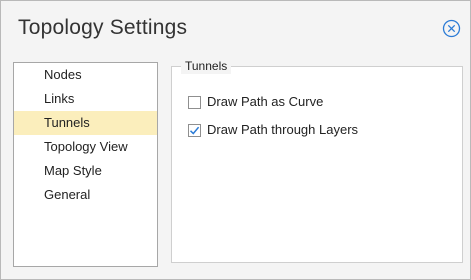 This screenshot has height=280, width=471. What do you see at coordinates (85, 75) in the screenshot?
I see `sidebar-item-nodes: Nodes` at bounding box center [85, 75].